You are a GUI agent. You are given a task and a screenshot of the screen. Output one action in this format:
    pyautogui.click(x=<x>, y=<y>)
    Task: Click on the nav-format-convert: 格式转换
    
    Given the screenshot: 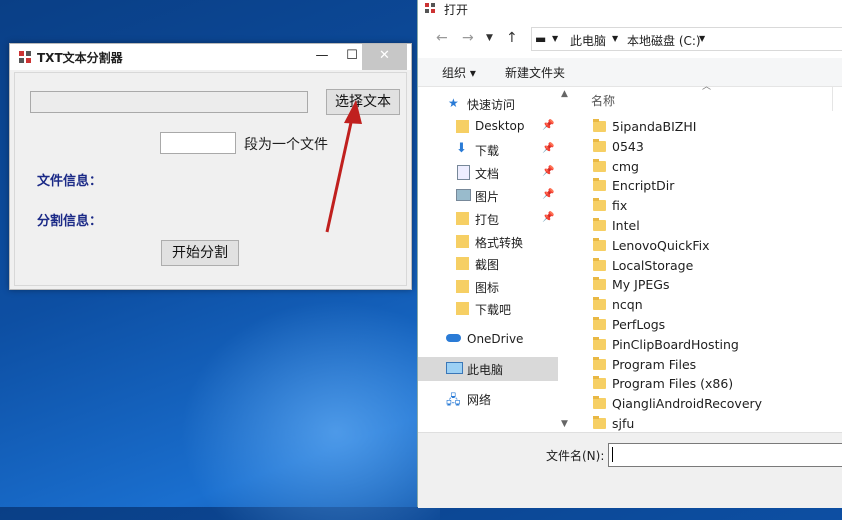 What is the action you would take?
    pyautogui.click(x=488, y=242)
    